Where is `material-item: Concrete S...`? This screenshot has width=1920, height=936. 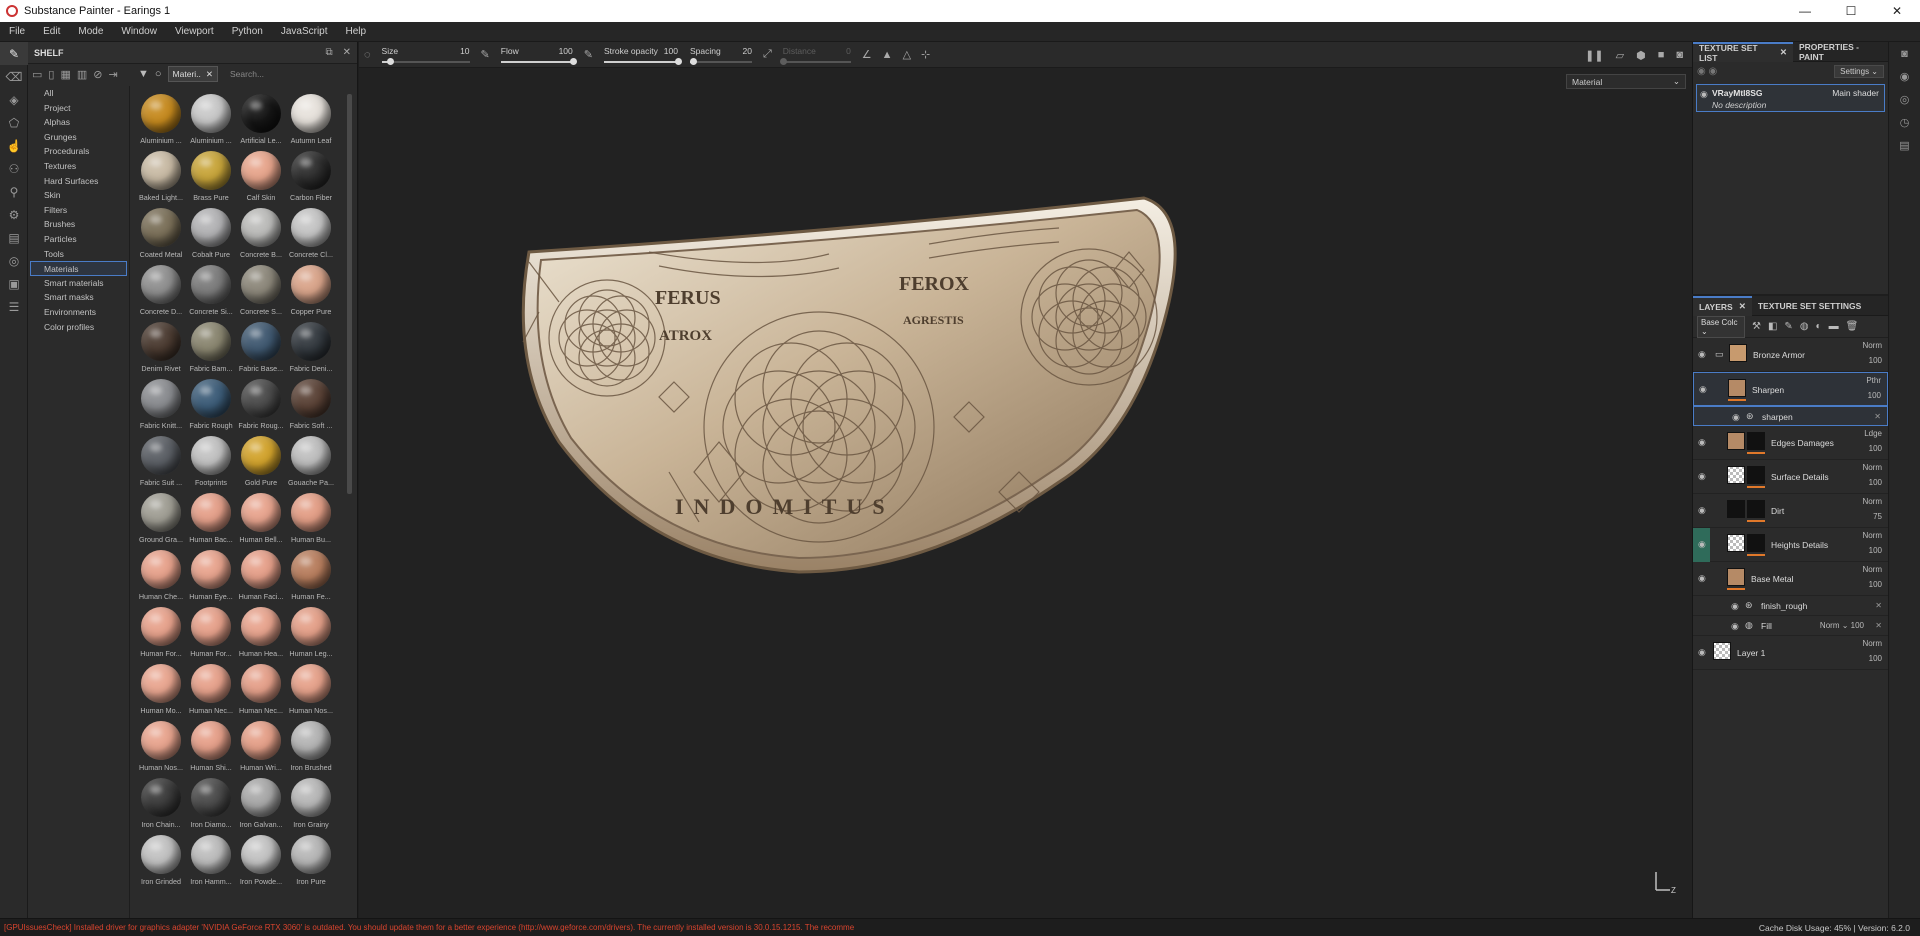 material-item: Concrete S... is located at coordinates (261, 290).